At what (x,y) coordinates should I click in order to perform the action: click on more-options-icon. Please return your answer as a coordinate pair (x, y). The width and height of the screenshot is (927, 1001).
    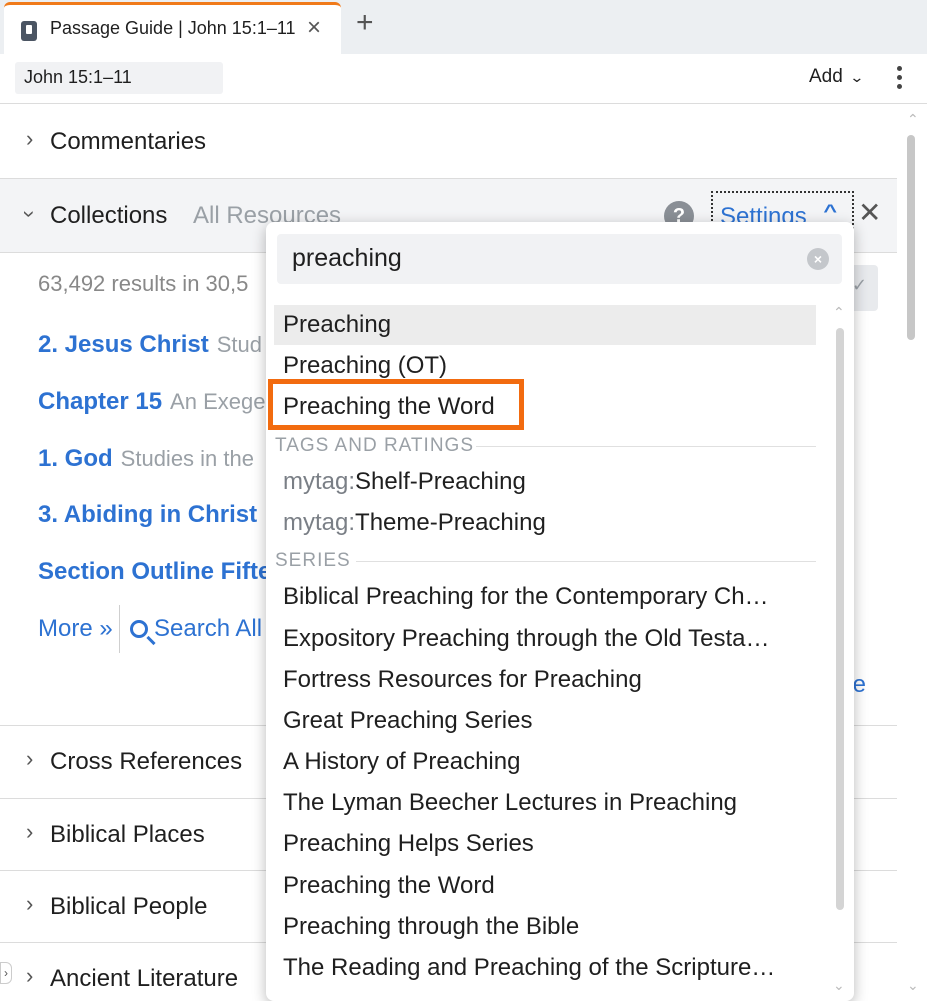
    Looking at the image, I should click on (899, 79).